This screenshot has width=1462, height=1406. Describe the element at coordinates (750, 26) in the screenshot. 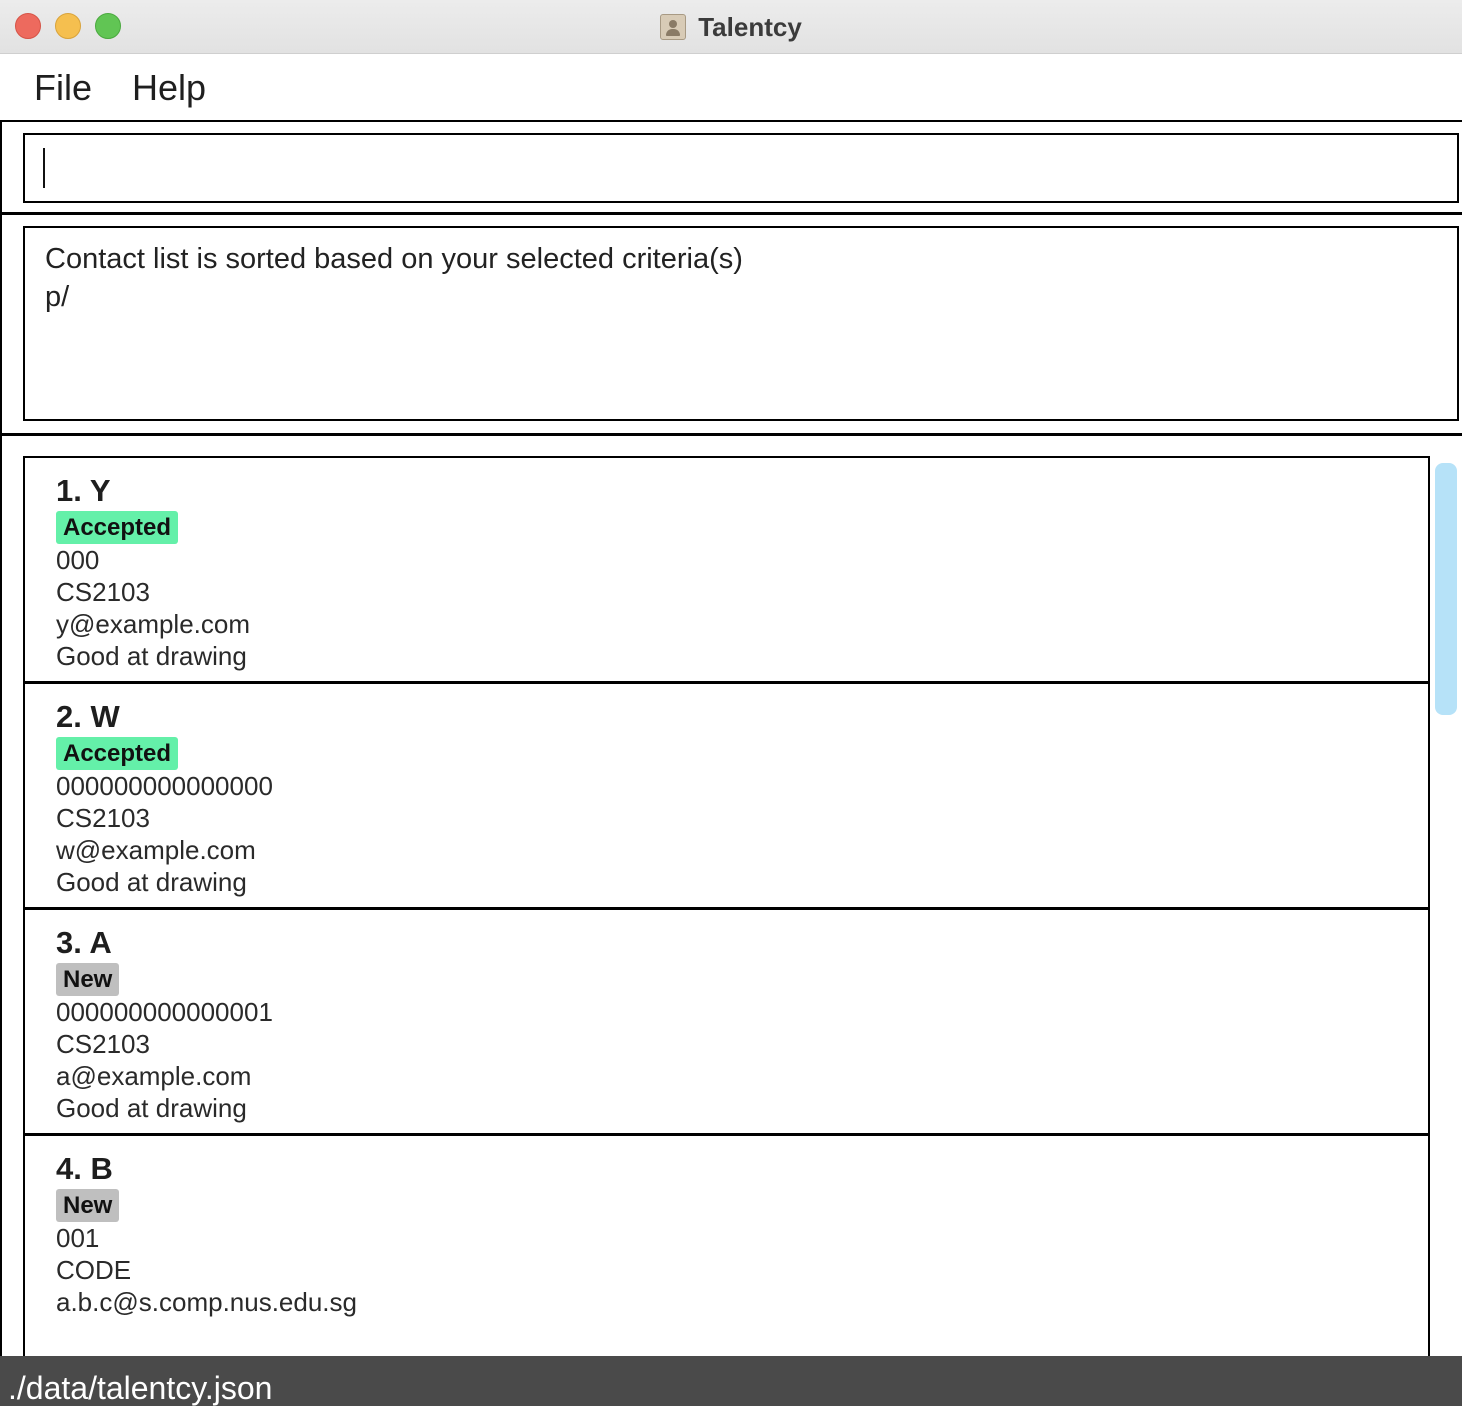

I see `window-title: Talentcy` at that location.